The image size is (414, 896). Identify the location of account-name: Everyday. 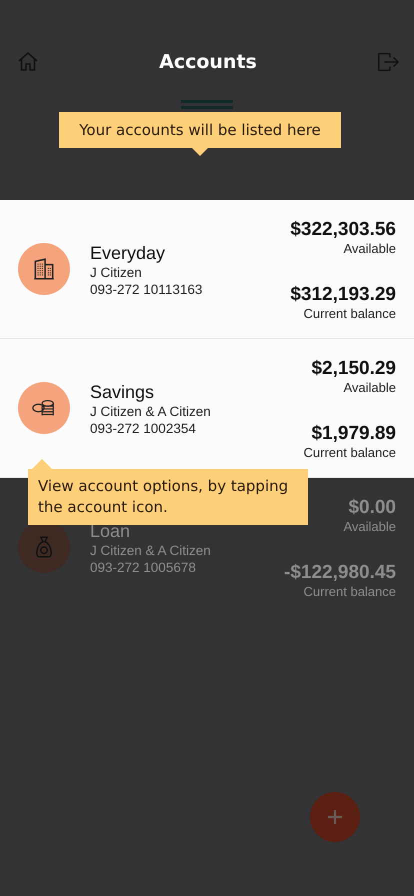
(128, 253).